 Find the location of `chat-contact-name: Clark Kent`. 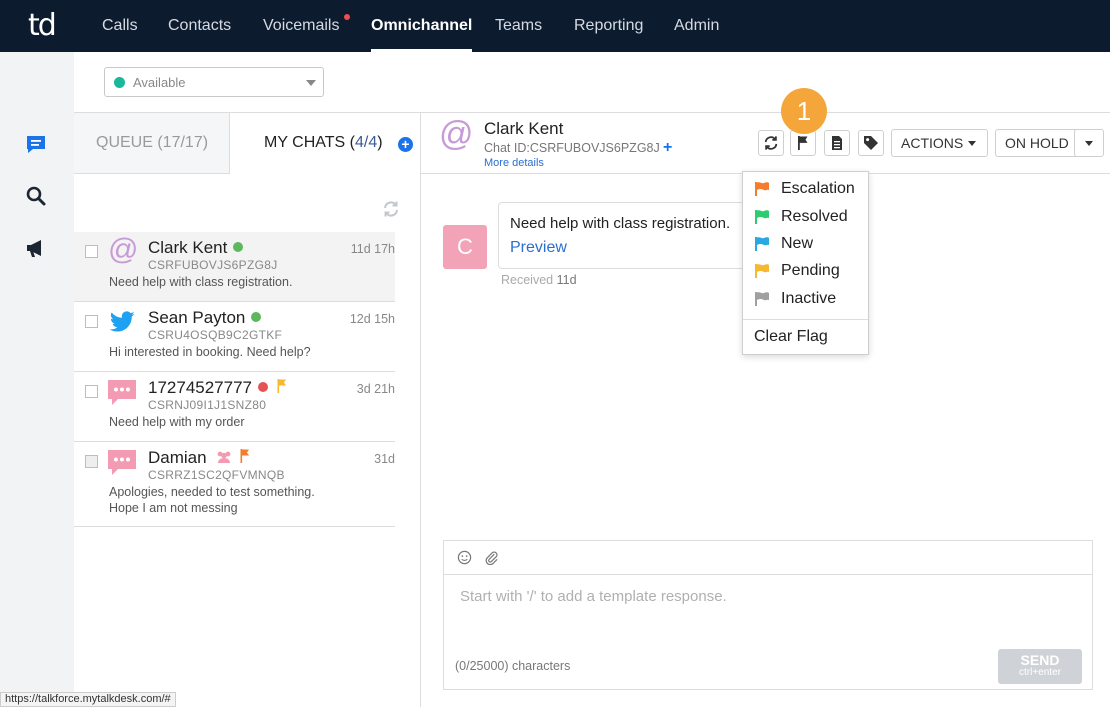

chat-contact-name: Clark Kent is located at coordinates (196, 248).